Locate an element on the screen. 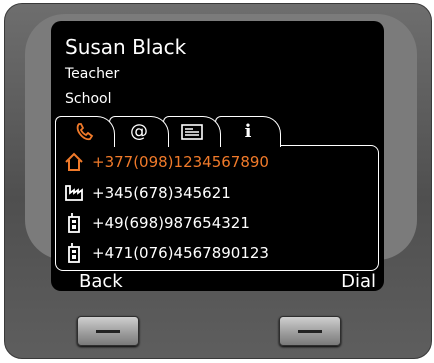 The height and width of the screenshot is (363, 434). right-softkey-button is located at coordinates (310, 331).